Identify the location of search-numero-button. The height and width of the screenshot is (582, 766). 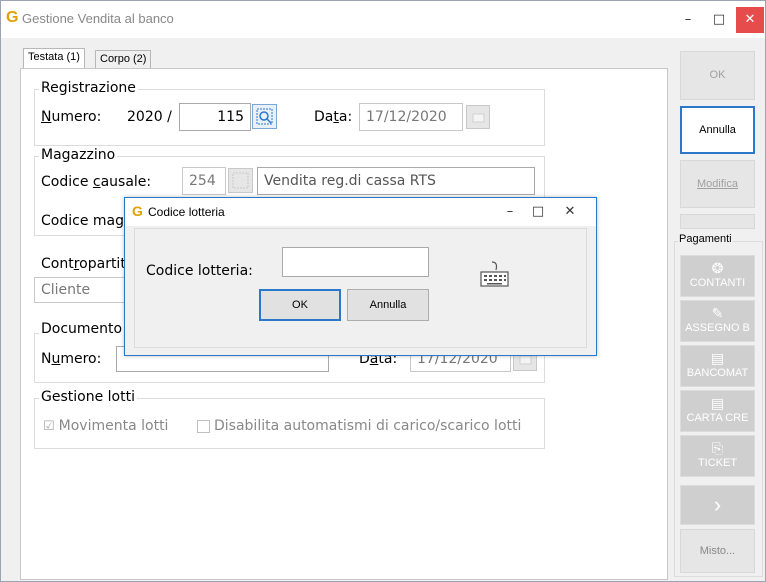
(264, 116).